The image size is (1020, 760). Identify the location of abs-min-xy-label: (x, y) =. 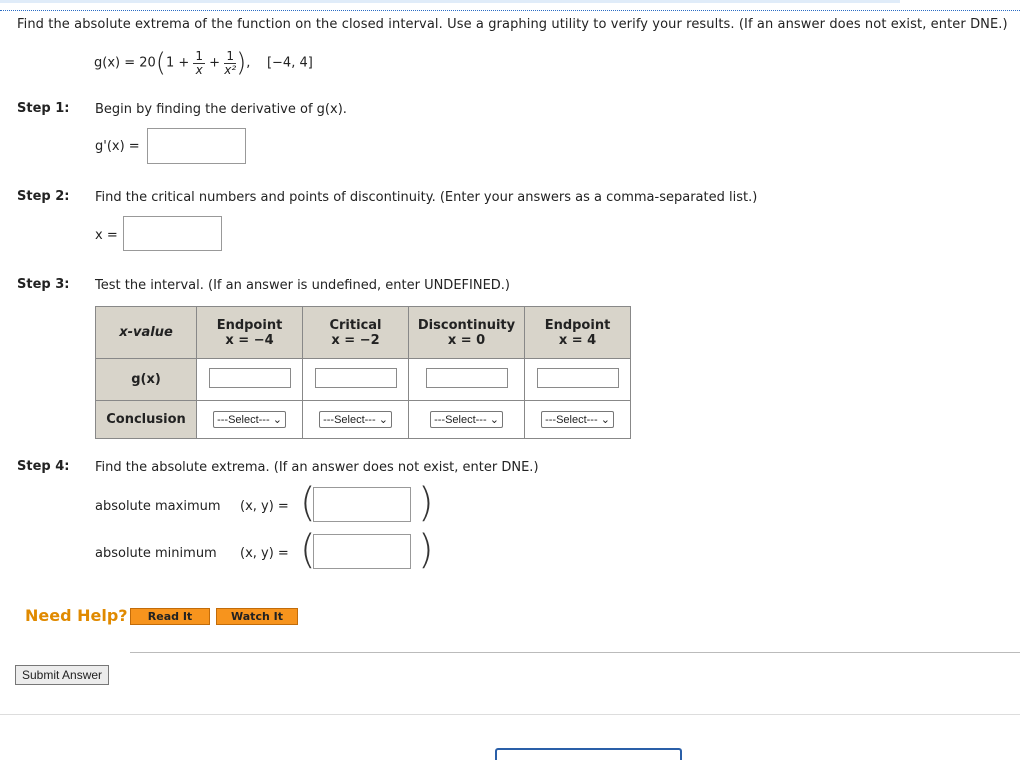
(264, 553).